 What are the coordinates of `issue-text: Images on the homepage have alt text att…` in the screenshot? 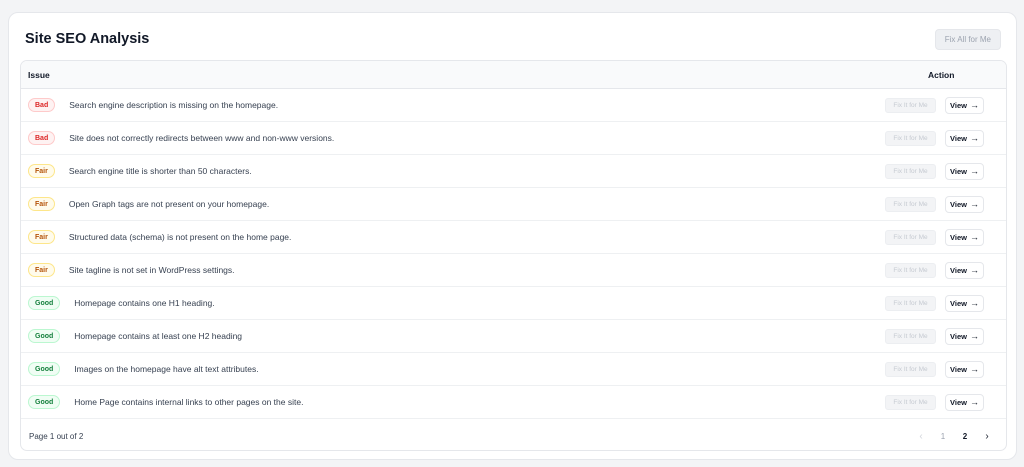 It's located at (166, 369).